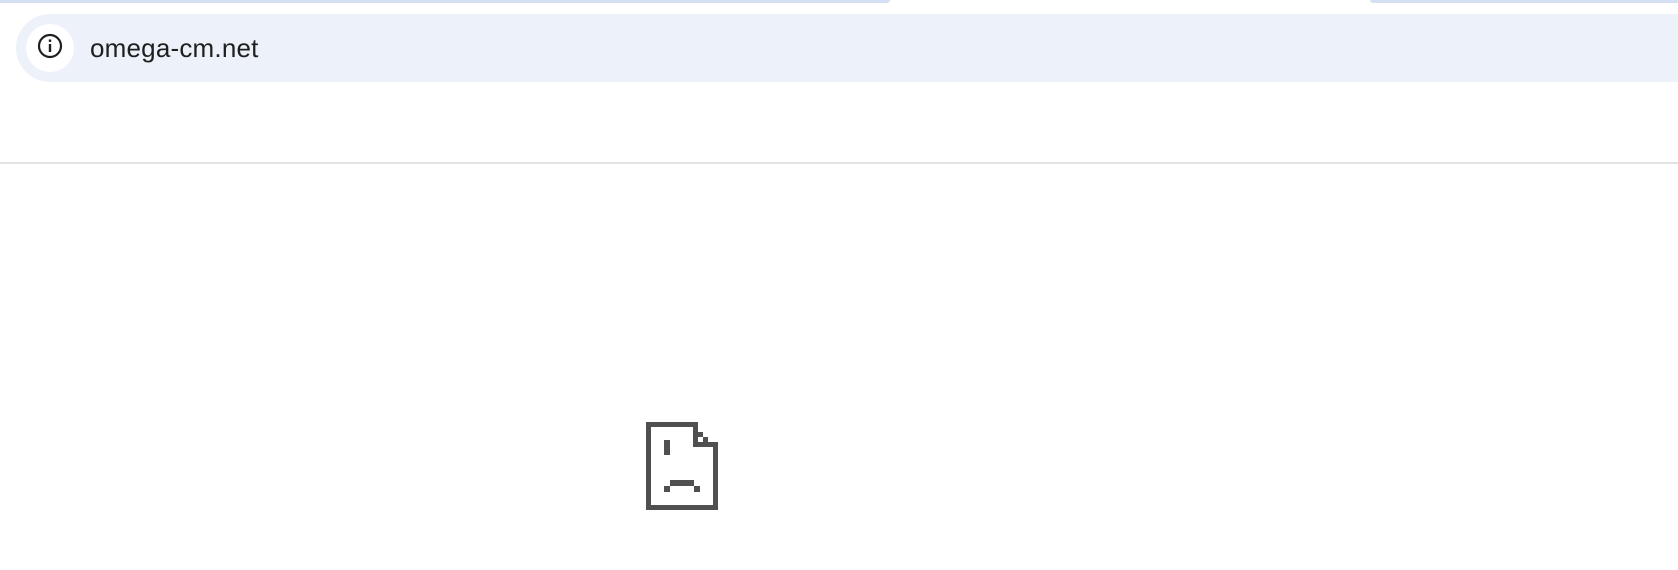 Image resolution: width=1678 pixels, height=570 pixels. What do you see at coordinates (682, 466) in the screenshot?
I see `sad-page-icon` at bounding box center [682, 466].